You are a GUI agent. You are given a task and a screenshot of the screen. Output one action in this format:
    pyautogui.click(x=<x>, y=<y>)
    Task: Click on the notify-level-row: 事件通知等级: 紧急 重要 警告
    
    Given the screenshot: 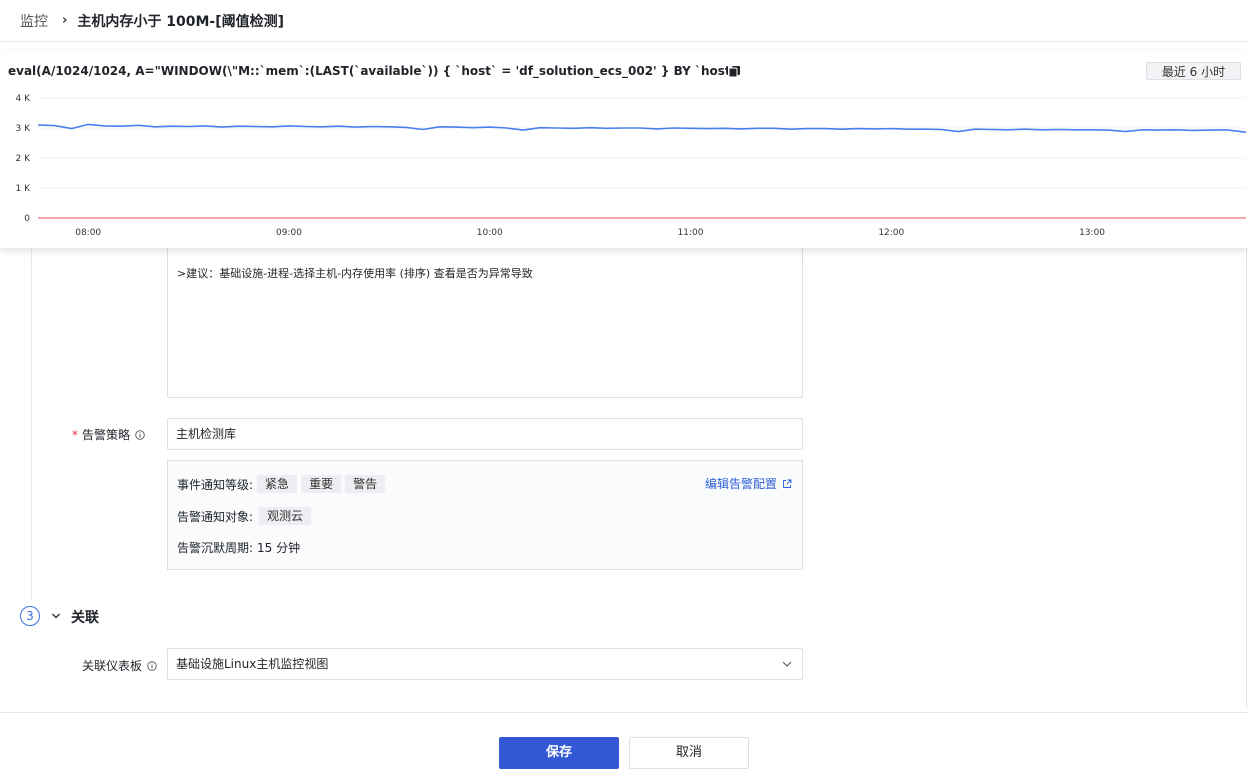 What is the action you would take?
    pyautogui.click(x=281, y=484)
    